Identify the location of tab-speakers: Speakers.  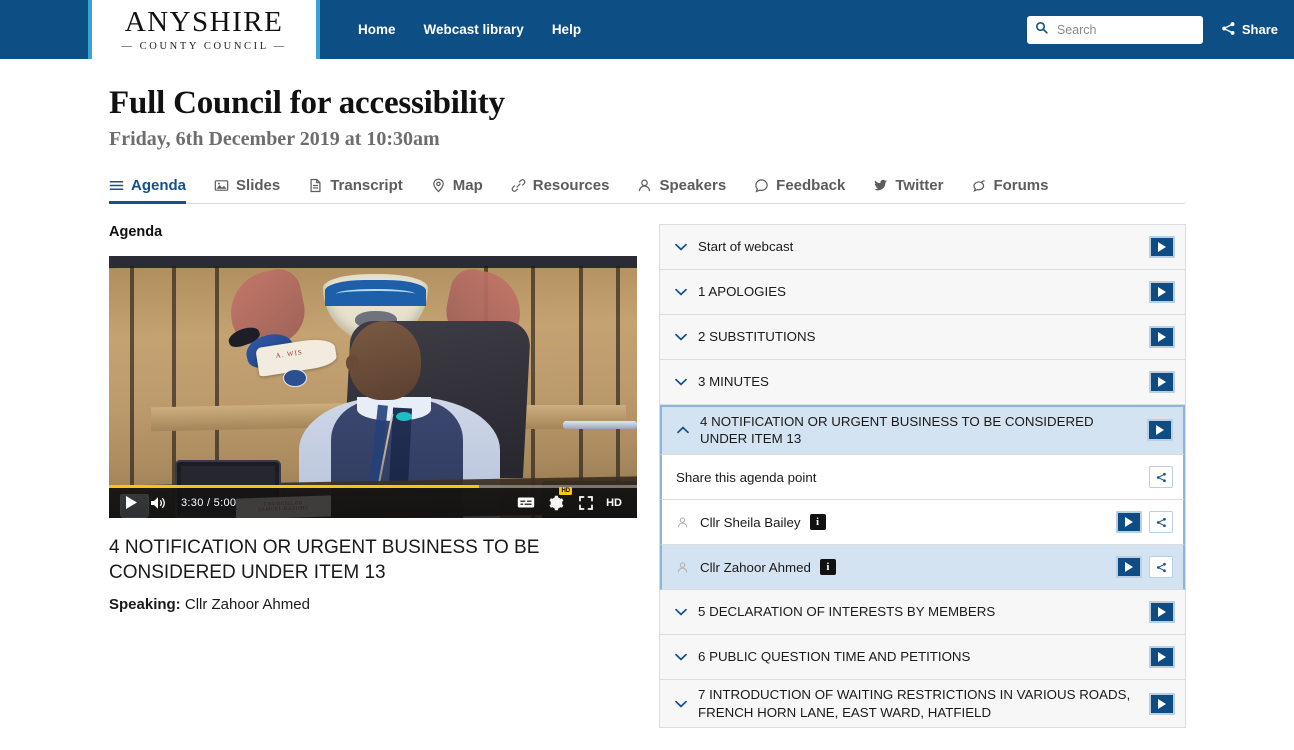
(681, 190).